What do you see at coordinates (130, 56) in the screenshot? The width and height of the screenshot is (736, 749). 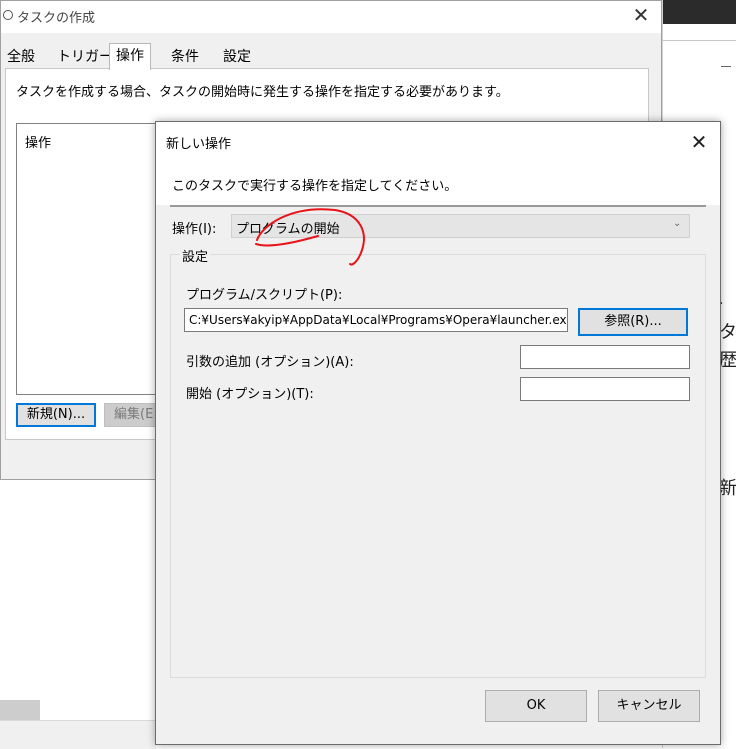 I see `tab-actions: 操作` at bounding box center [130, 56].